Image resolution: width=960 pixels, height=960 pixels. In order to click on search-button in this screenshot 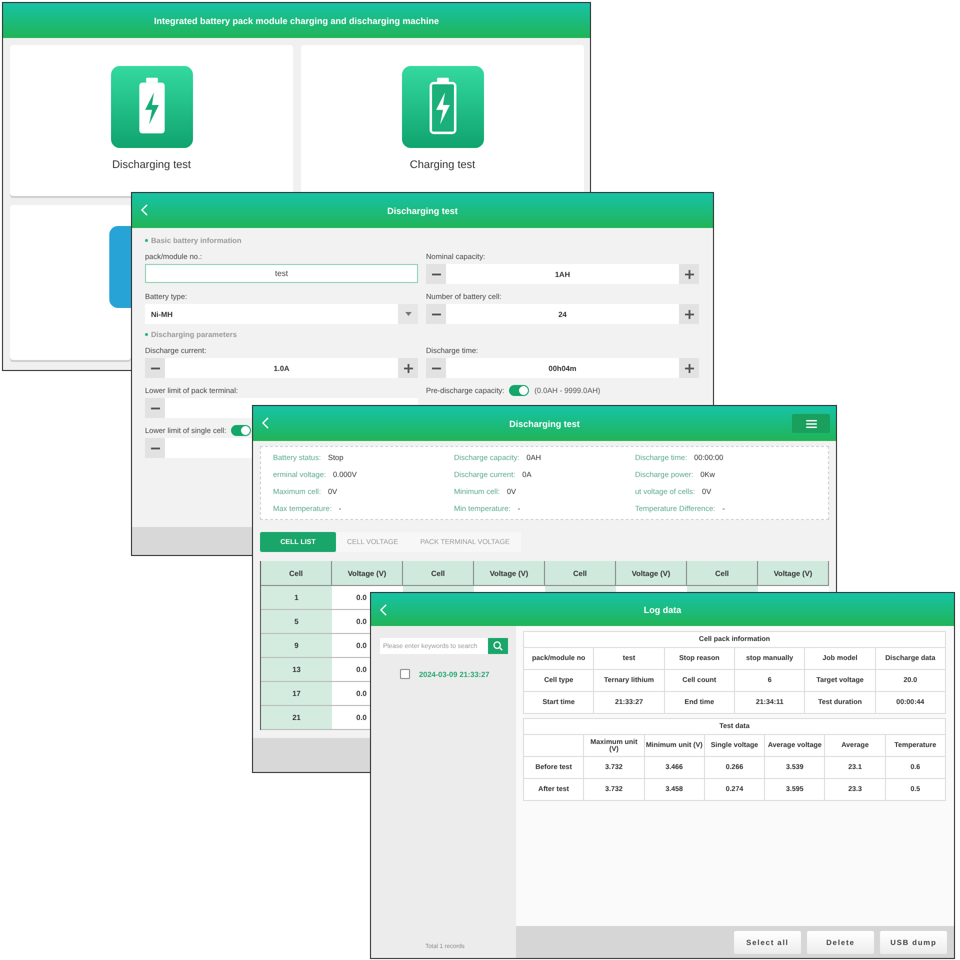, I will do `click(498, 646)`.